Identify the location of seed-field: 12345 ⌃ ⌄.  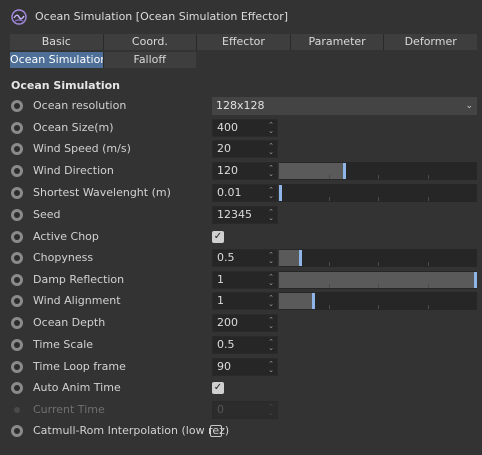
(245, 215).